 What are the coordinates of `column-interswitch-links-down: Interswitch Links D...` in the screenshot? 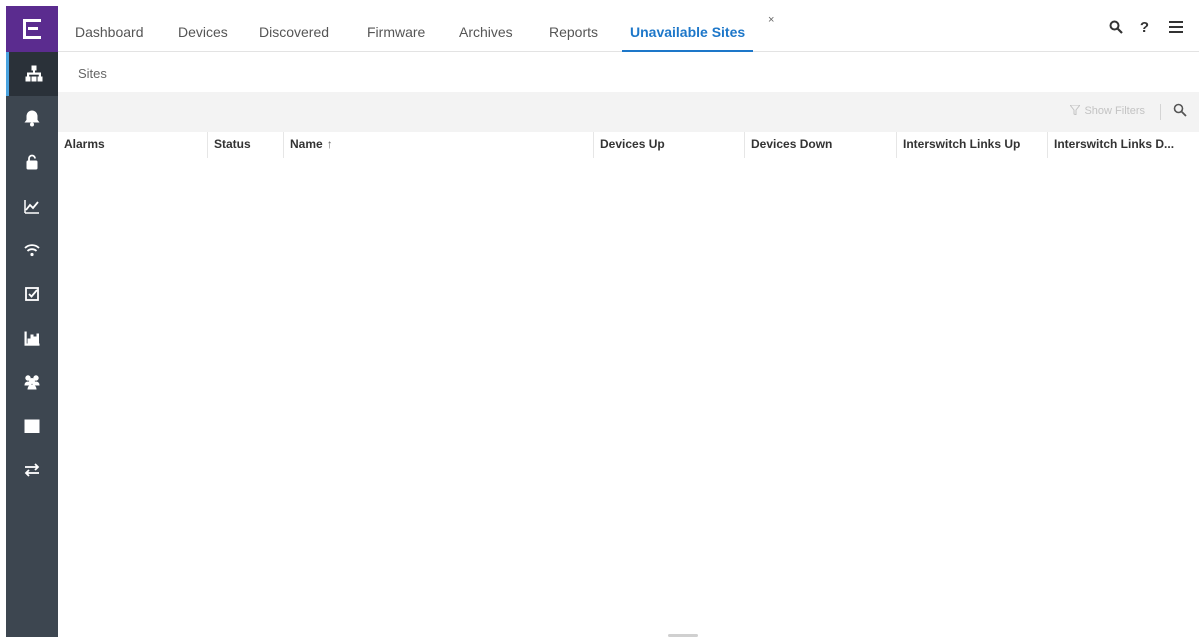 It's located at (1123, 145).